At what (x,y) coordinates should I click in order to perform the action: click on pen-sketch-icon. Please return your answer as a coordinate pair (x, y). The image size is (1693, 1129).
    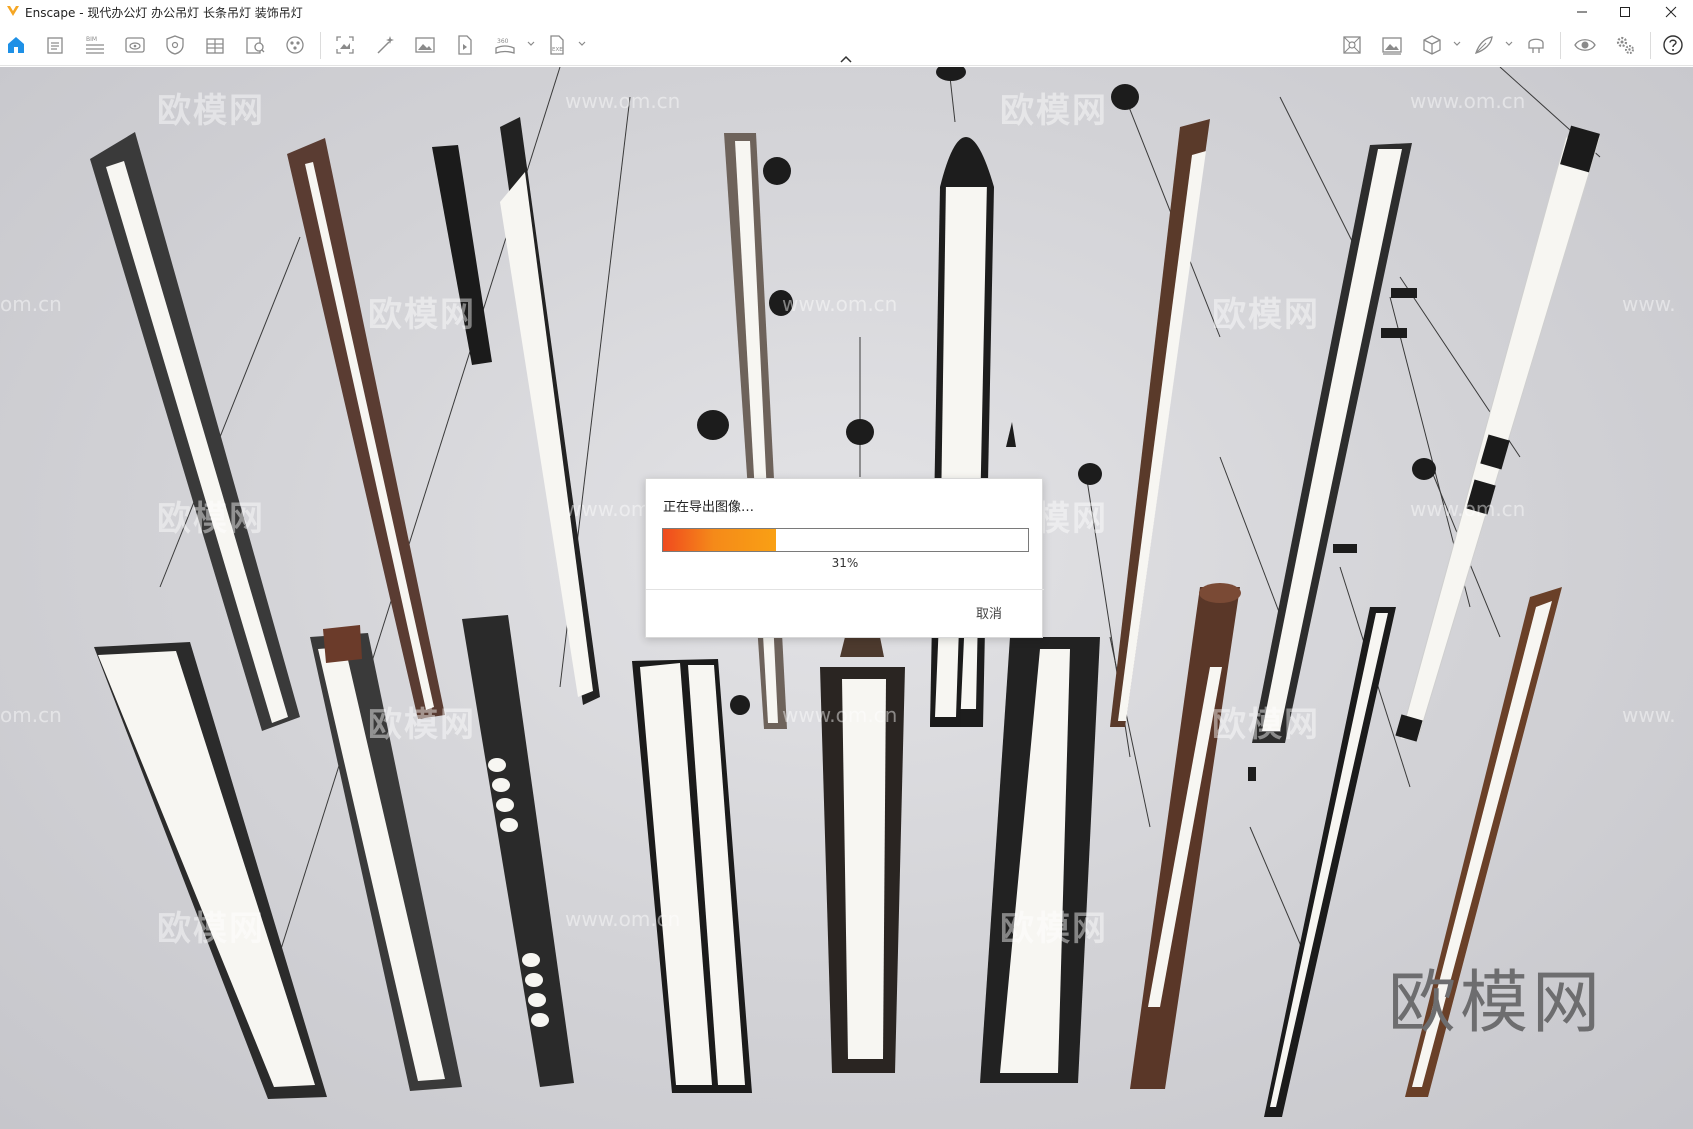
    Looking at the image, I should click on (1483, 45).